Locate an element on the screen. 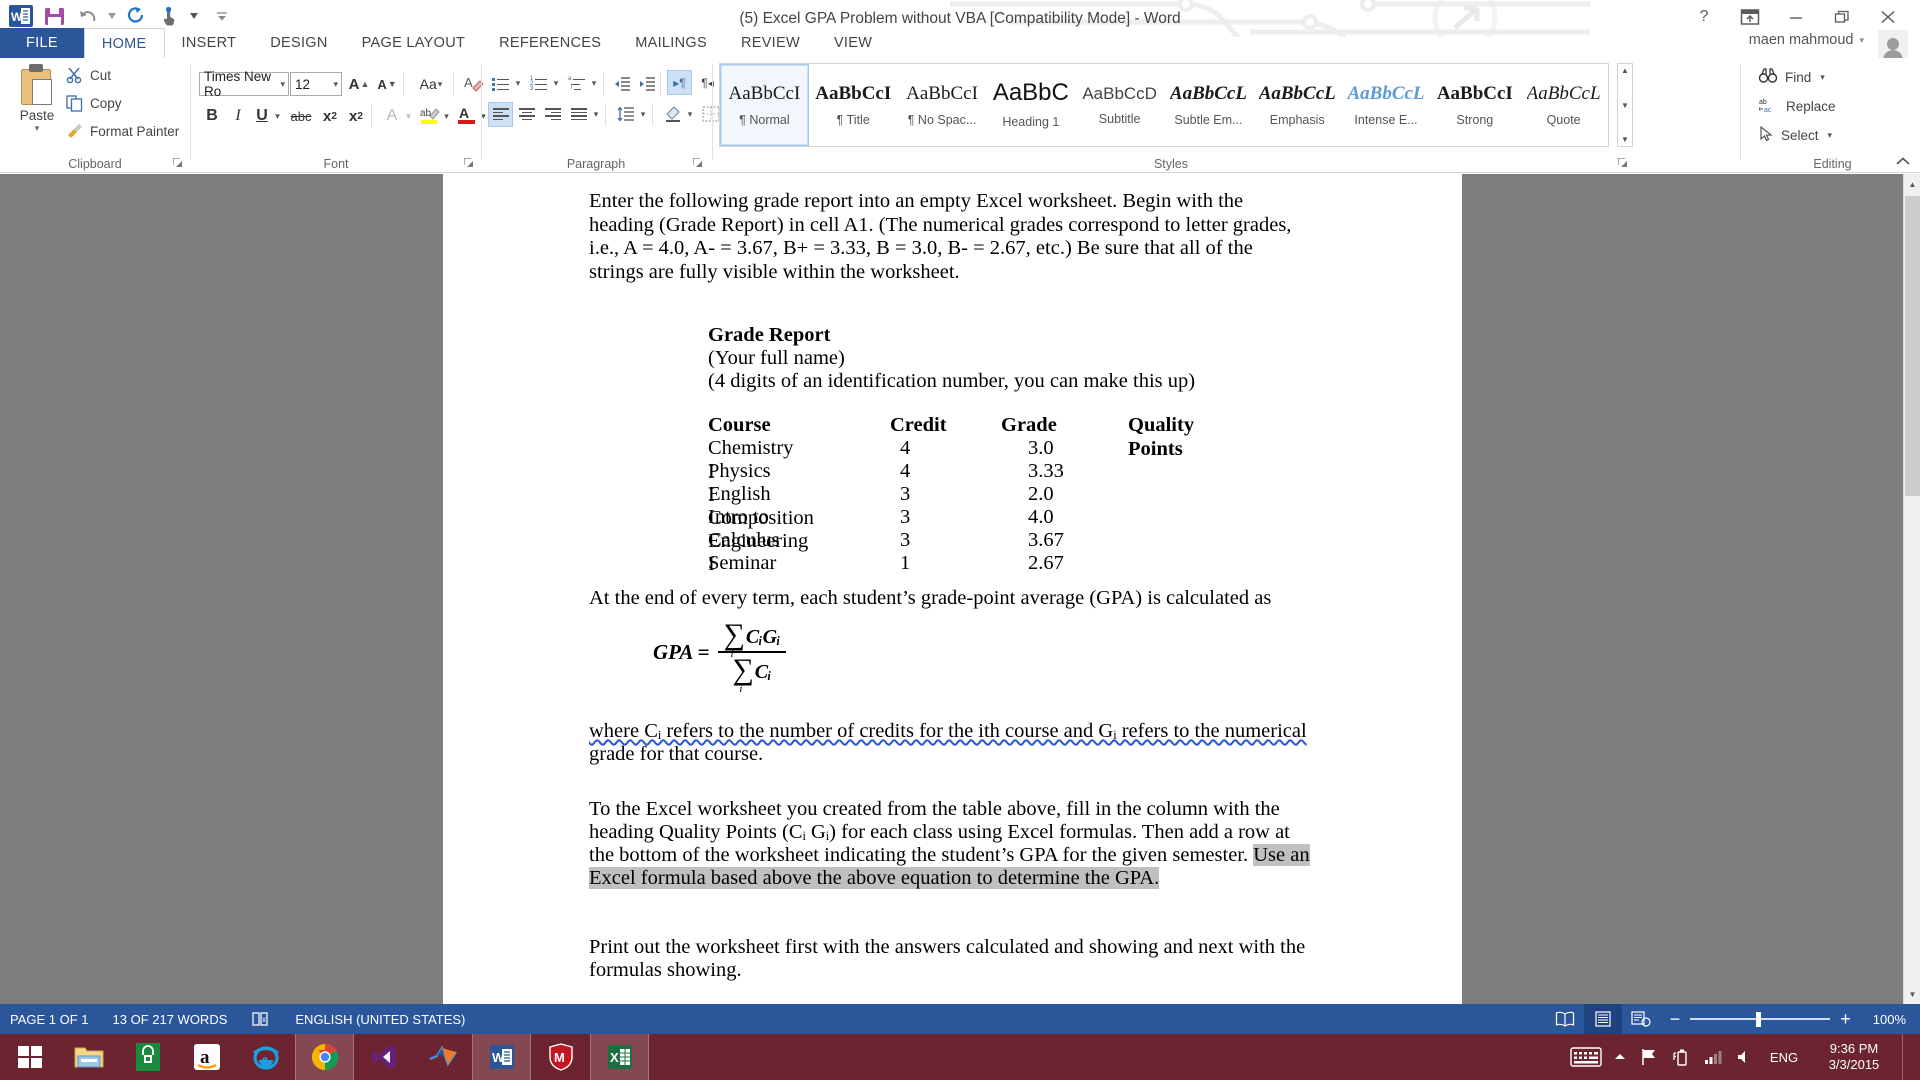 The width and height of the screenshot is (1920, 1080). style-item-strong: AaBbCcI Strong is located at coordinates (1474, 105).